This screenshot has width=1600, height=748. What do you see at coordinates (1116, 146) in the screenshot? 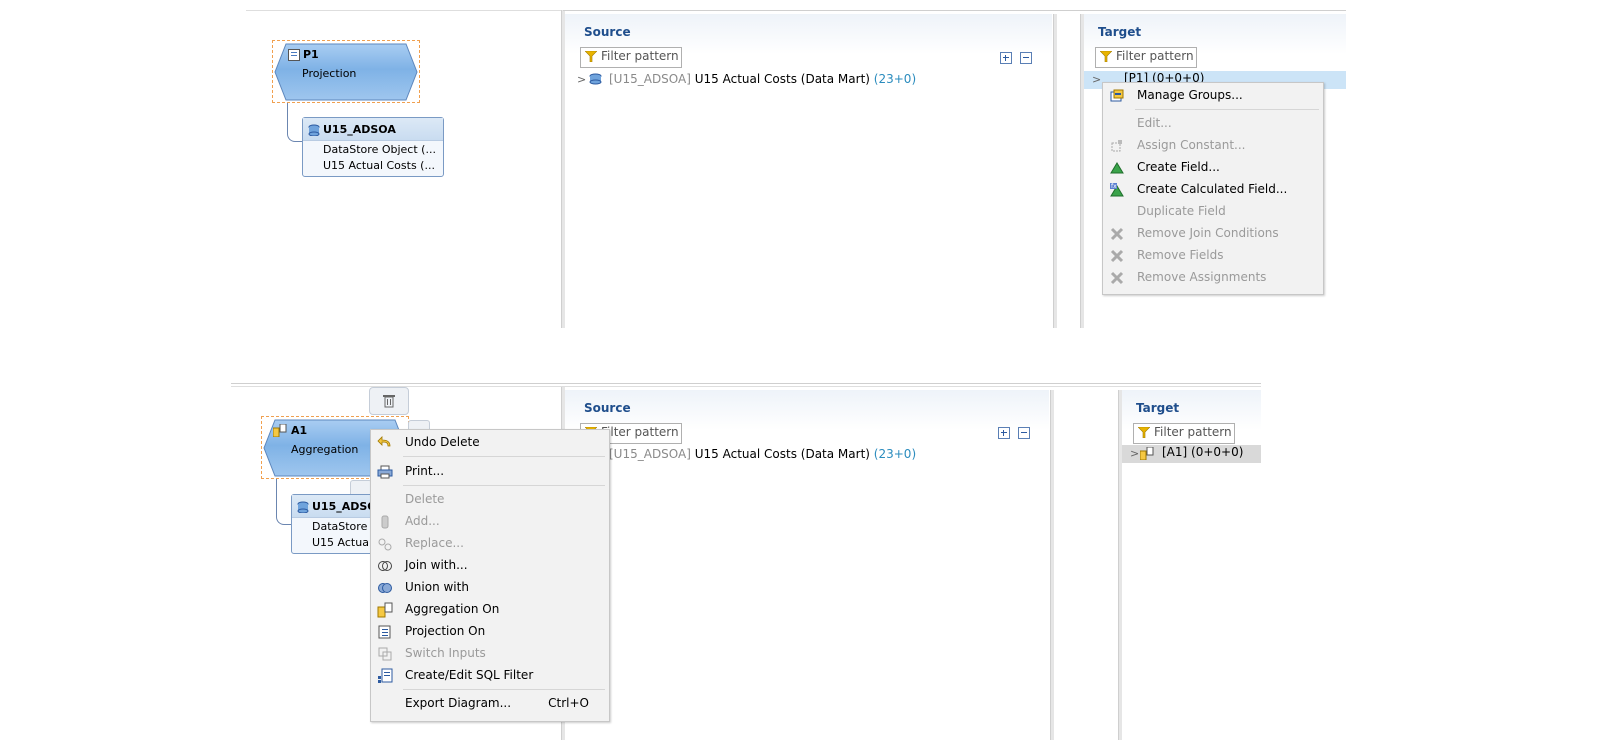
I see `assign-constant-icon` at bounding box center [1116, 146].